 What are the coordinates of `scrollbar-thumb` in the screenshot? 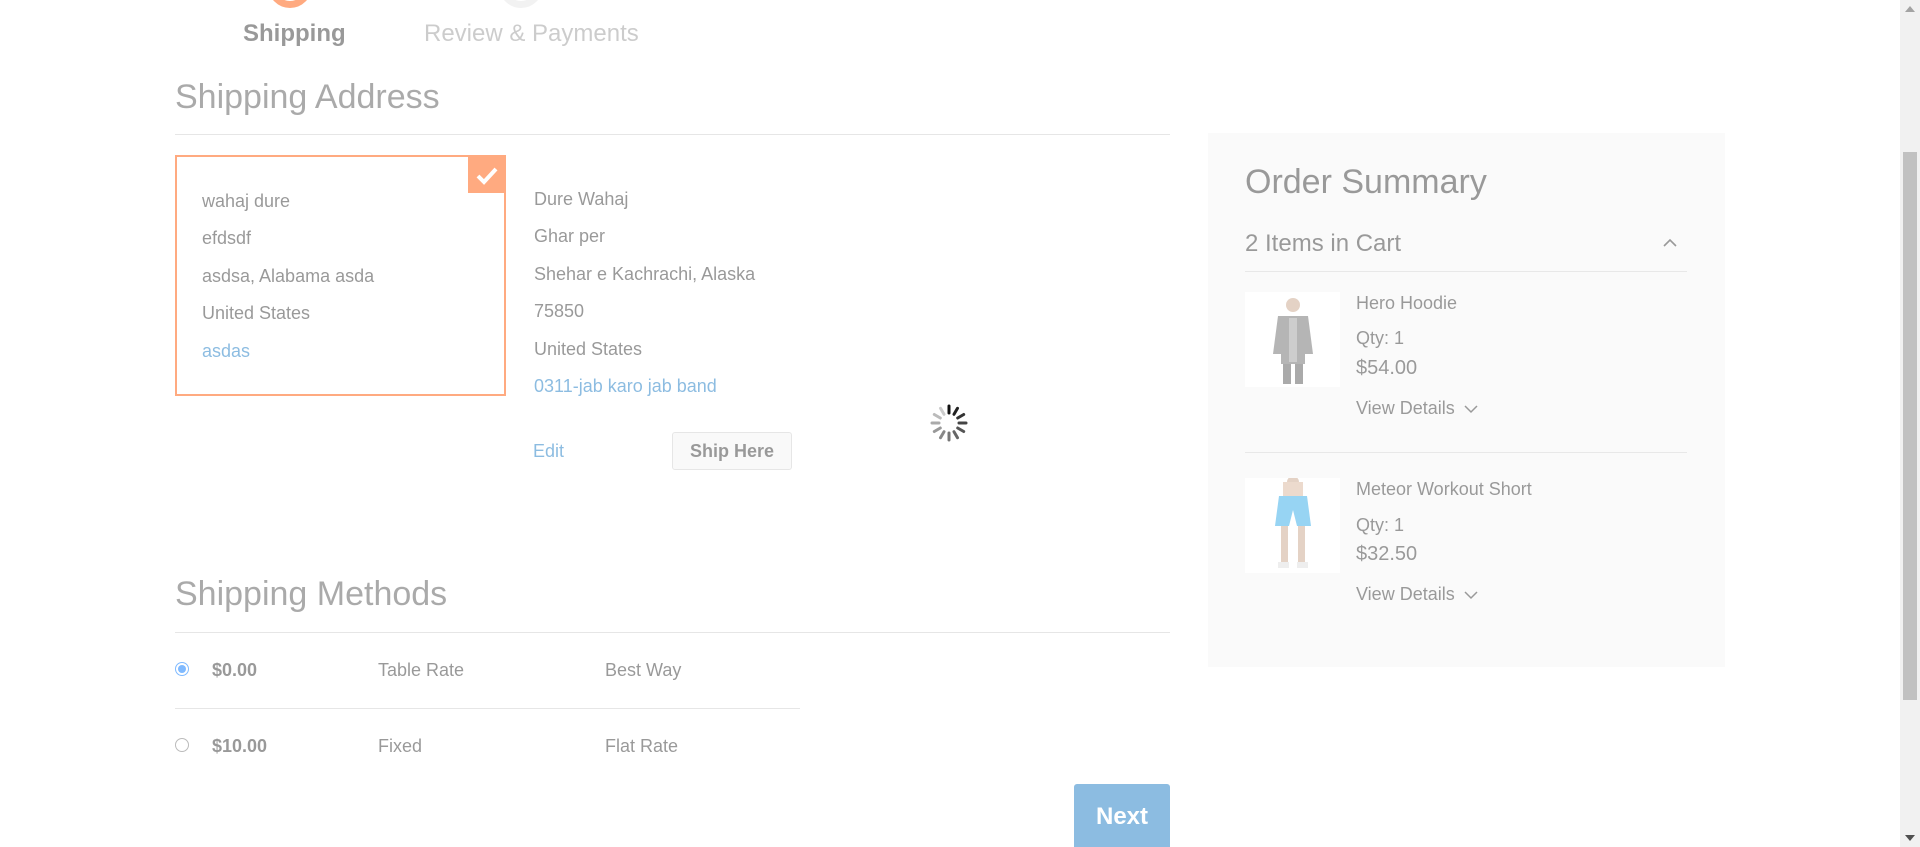 It's located at (1910, 426).